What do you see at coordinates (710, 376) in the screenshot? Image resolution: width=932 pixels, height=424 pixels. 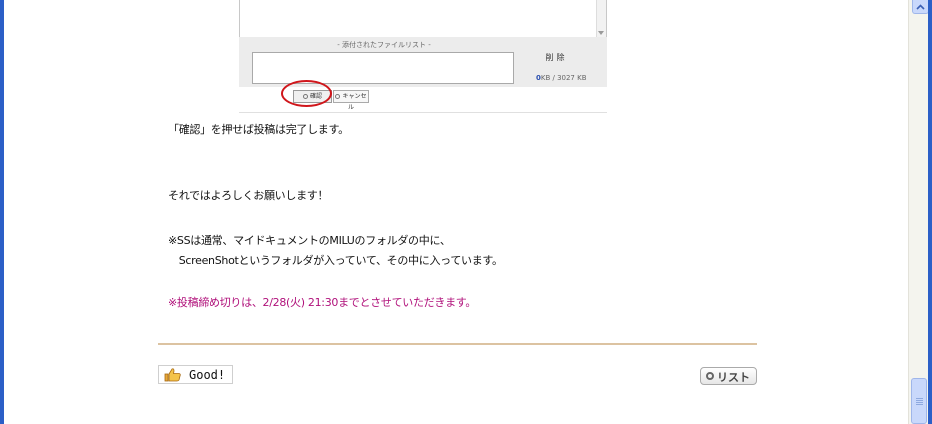 I see `circle-icon` at bounding box center [710, 376].